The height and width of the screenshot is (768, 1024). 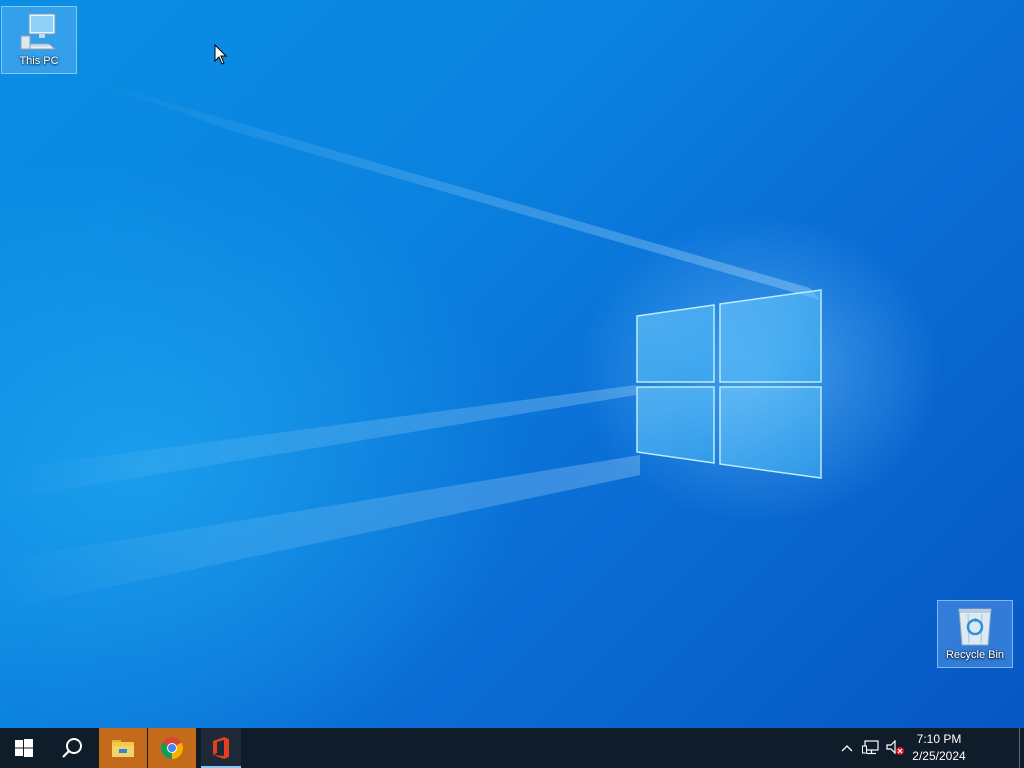 I want to click on start-button, so click(x=24, y=748).